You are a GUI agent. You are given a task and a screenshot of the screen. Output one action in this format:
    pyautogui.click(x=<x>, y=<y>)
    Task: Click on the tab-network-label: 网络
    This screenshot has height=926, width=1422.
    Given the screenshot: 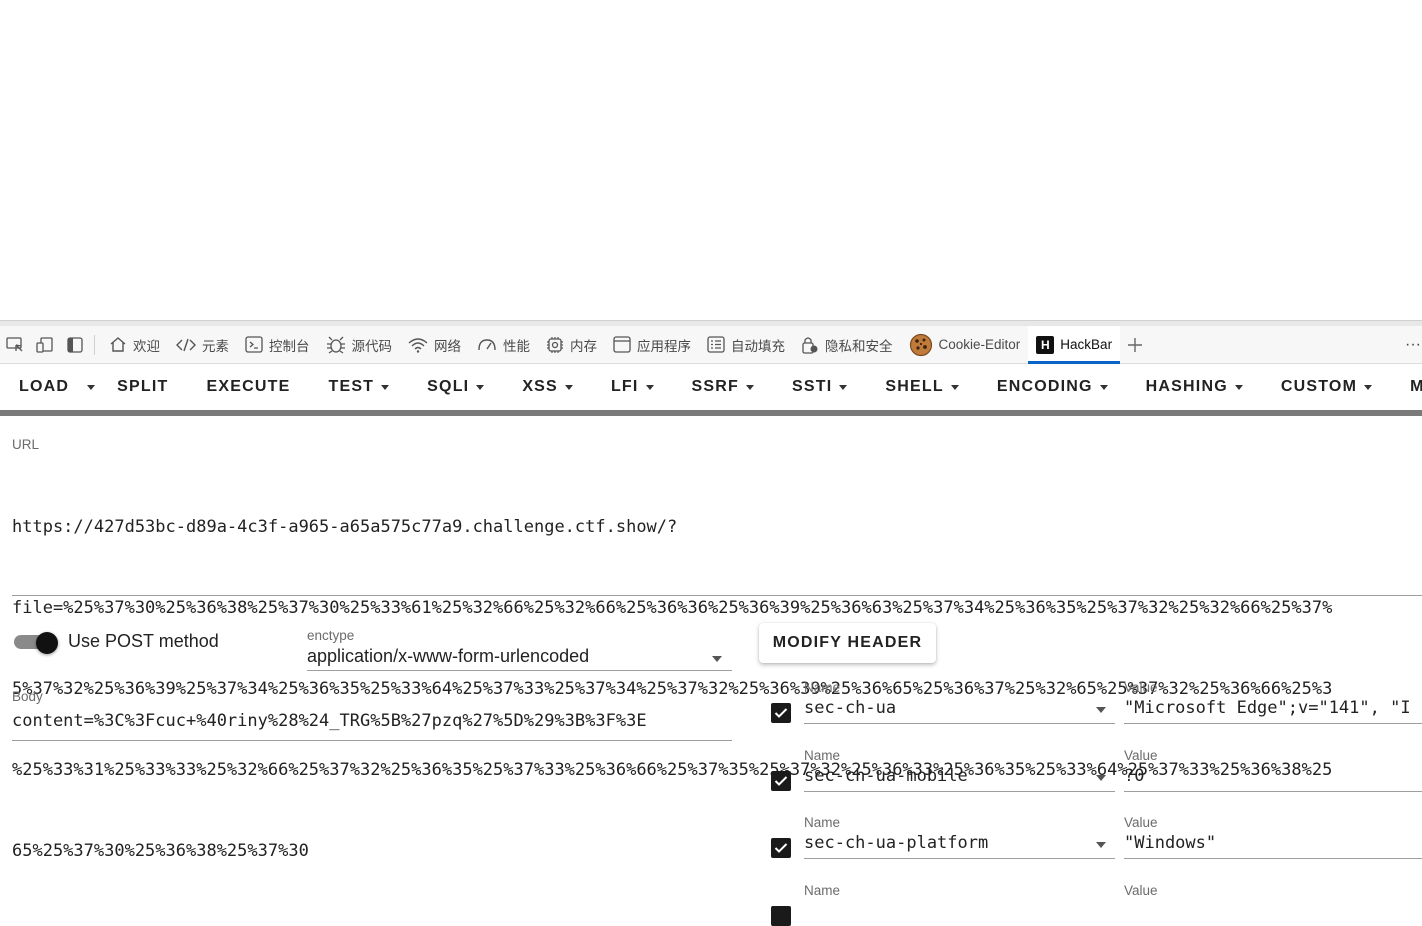 What is the action you would take?
    pyautogui.click(x=447, y=346)
    